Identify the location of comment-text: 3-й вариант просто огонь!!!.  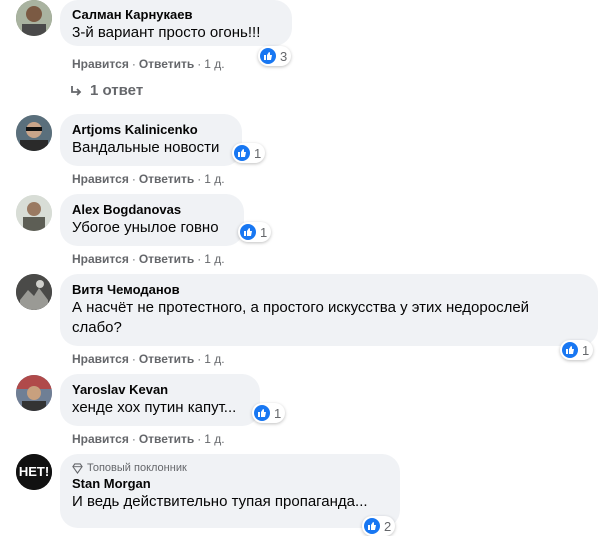
(166, 32).